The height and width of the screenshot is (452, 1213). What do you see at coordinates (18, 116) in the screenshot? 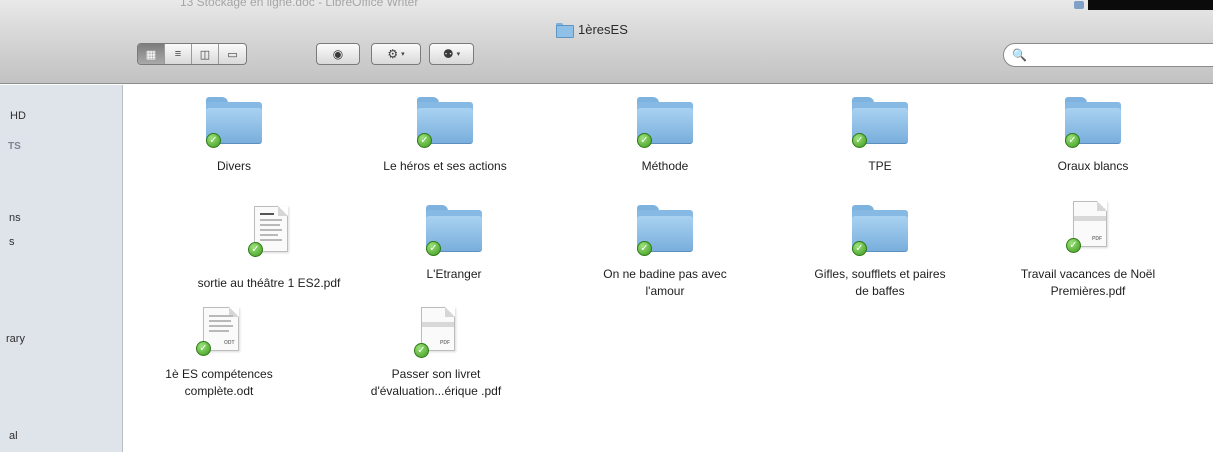
I see `sidebar-item-hd: HD` at bounding box center [18, 116].